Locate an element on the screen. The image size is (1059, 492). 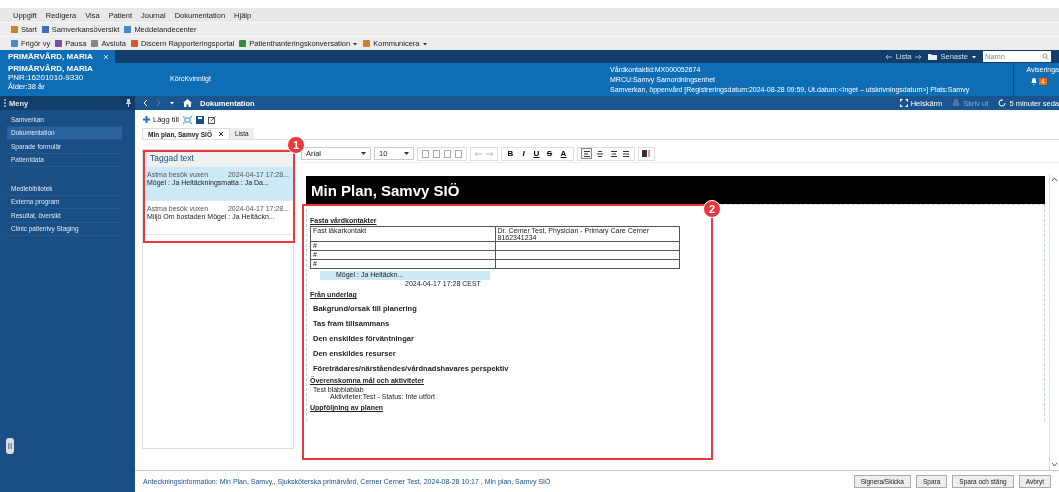
scrollbar is located at coordinates (1054, 322).